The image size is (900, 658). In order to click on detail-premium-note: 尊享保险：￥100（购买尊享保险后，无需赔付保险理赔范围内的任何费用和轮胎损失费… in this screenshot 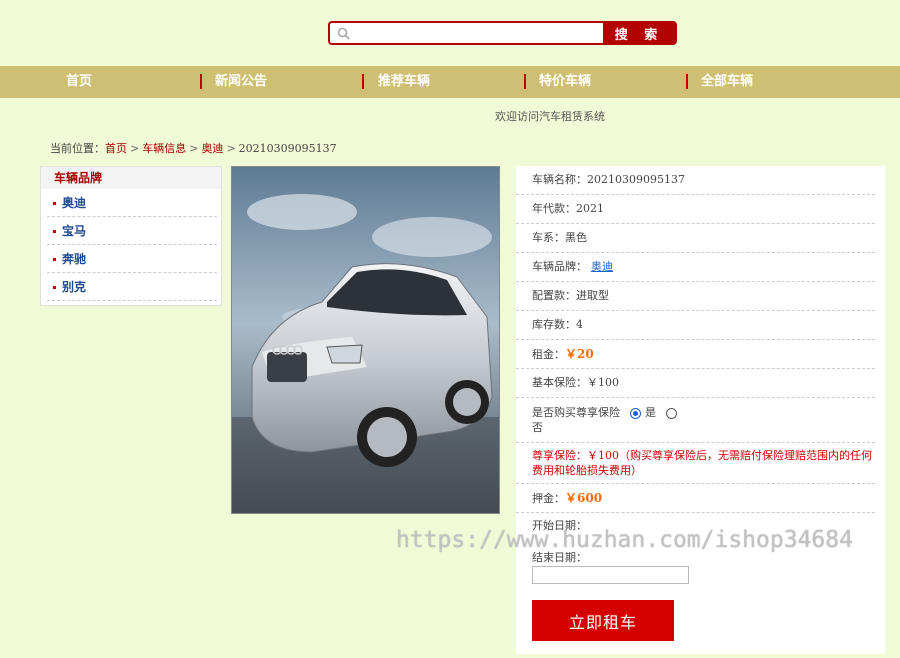, I will do `click(695, 463)`.